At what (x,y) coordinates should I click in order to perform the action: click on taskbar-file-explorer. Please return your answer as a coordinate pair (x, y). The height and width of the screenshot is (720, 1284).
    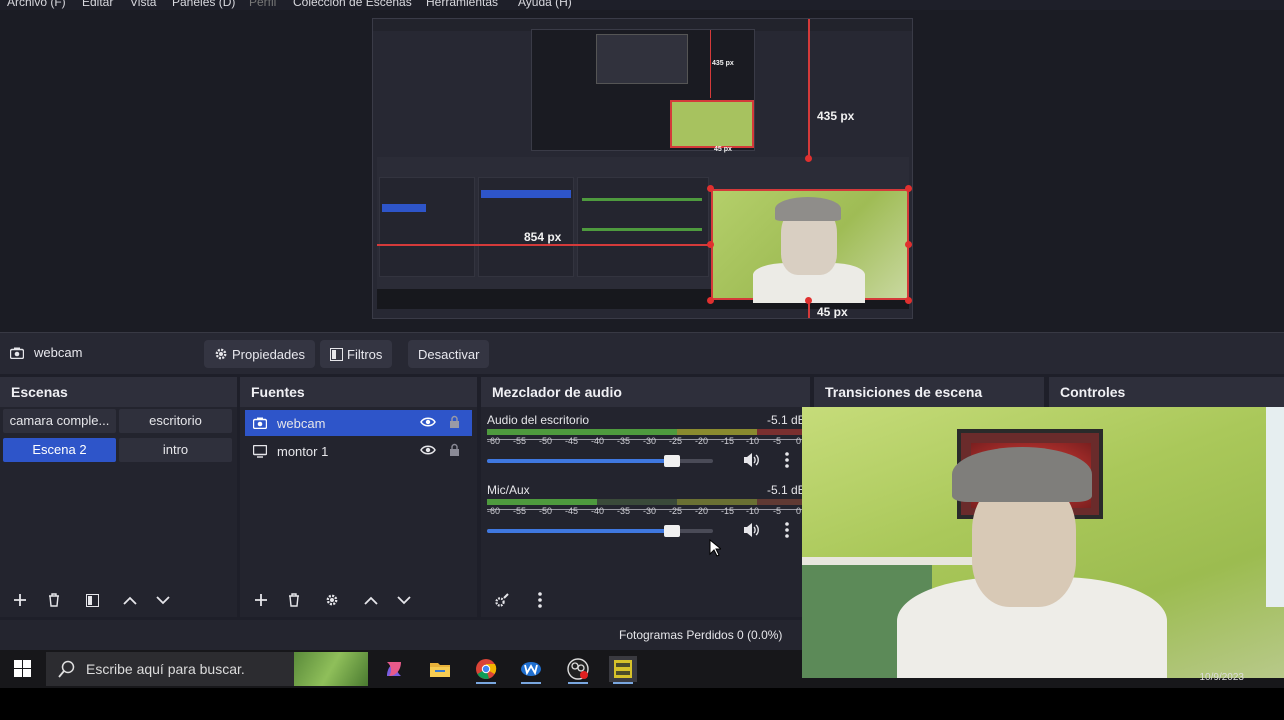
    Looking at the image, I should click on (440, 669).